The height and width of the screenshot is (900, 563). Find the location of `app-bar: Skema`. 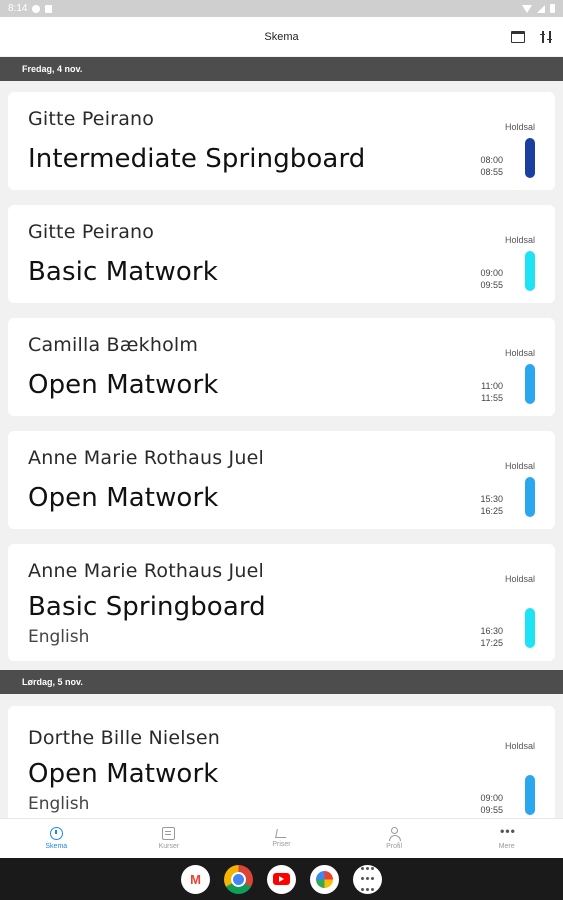

app-bar: Skema is located at coordinates (281, 36).